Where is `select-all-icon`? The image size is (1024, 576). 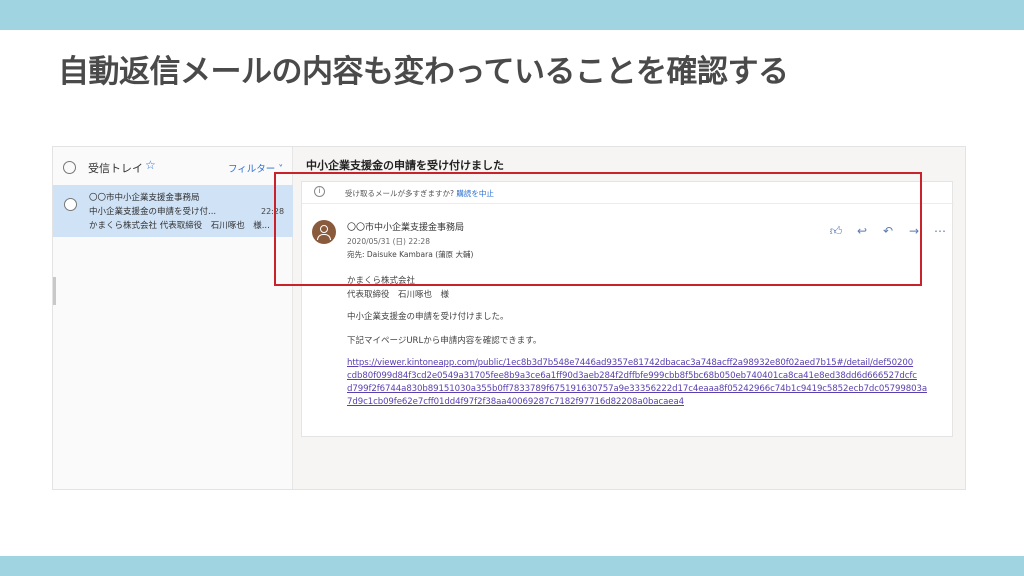
select-all-icon is located at coordinates (69, 167).